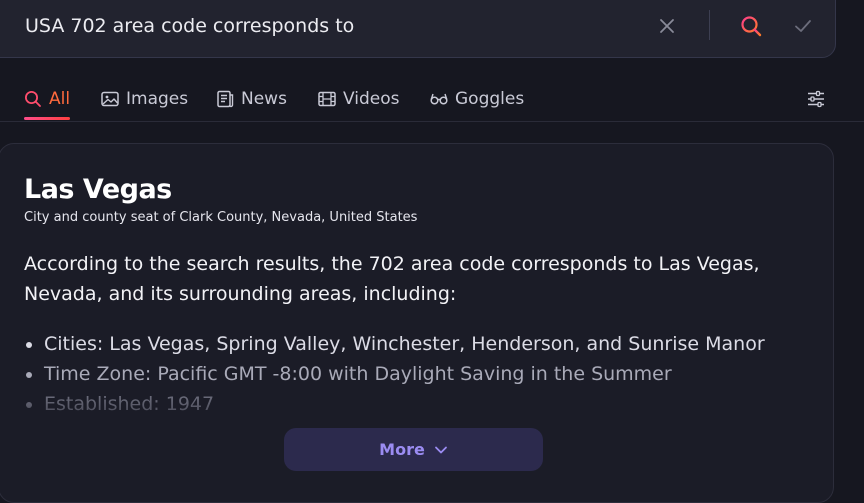  Describe the element at coordinates (189, 26) in the screenshot. I see `search-input: USA 702 area code corresponds to` at that location.